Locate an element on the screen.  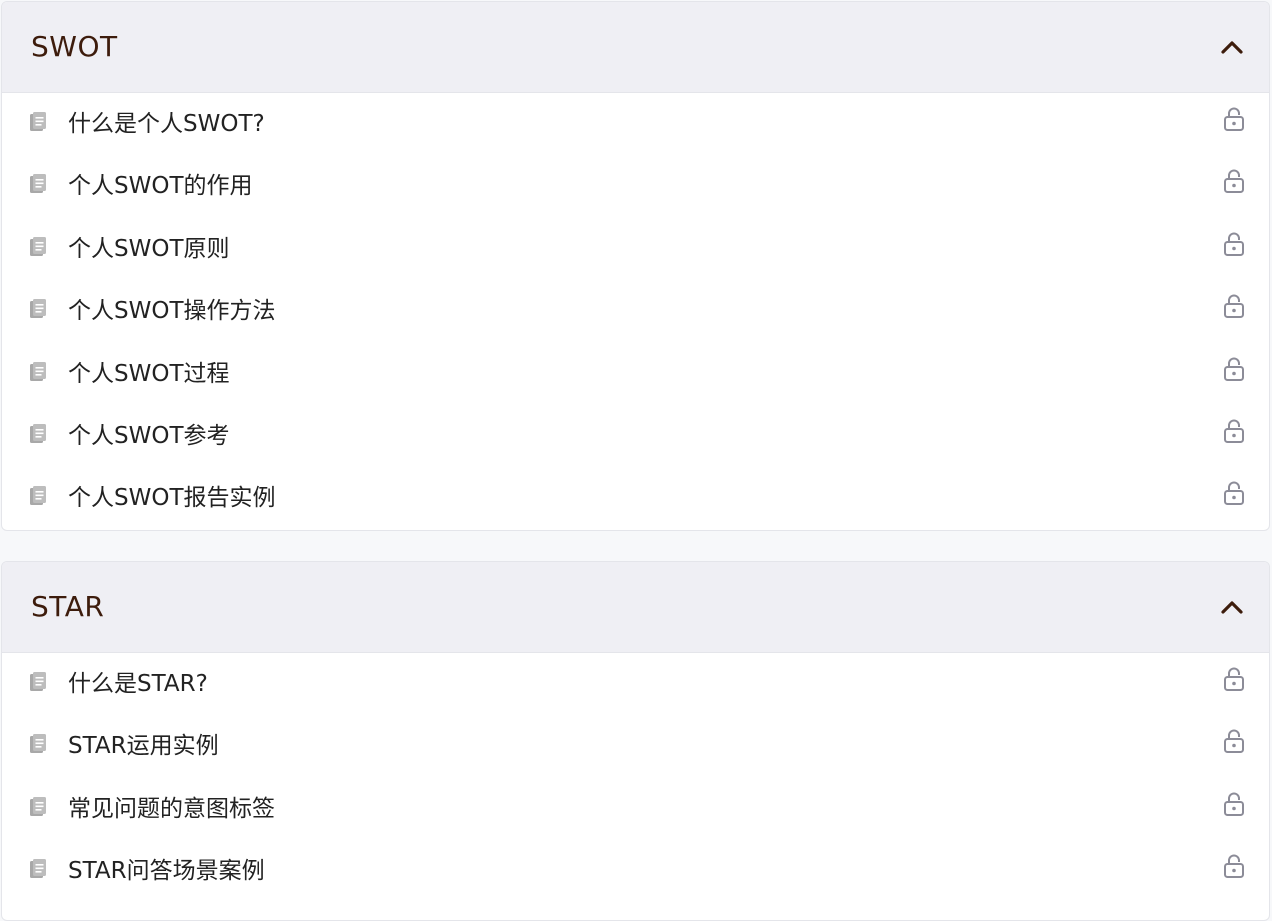
item-label: 个人SWOT操作方法 is located at coordinates (172, 311).